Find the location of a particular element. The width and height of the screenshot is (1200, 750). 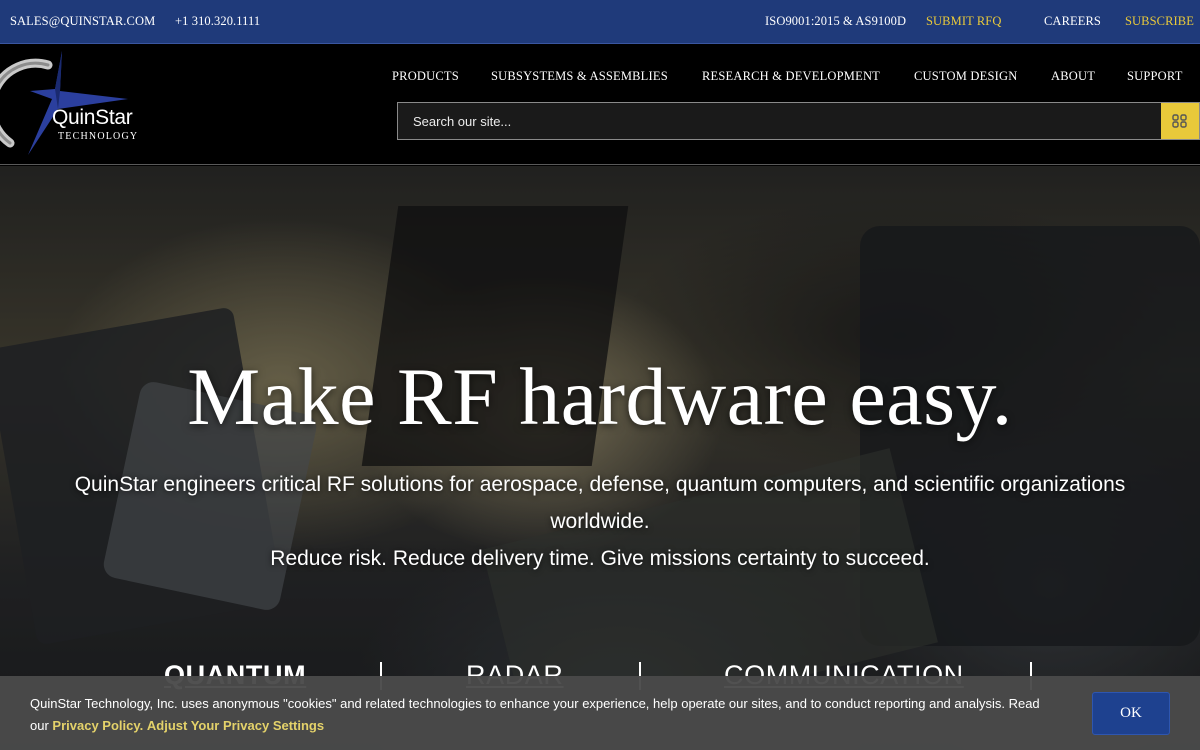

certification-link: ISO9001:2015 & AS9100D is located at coordinates (835, 21).